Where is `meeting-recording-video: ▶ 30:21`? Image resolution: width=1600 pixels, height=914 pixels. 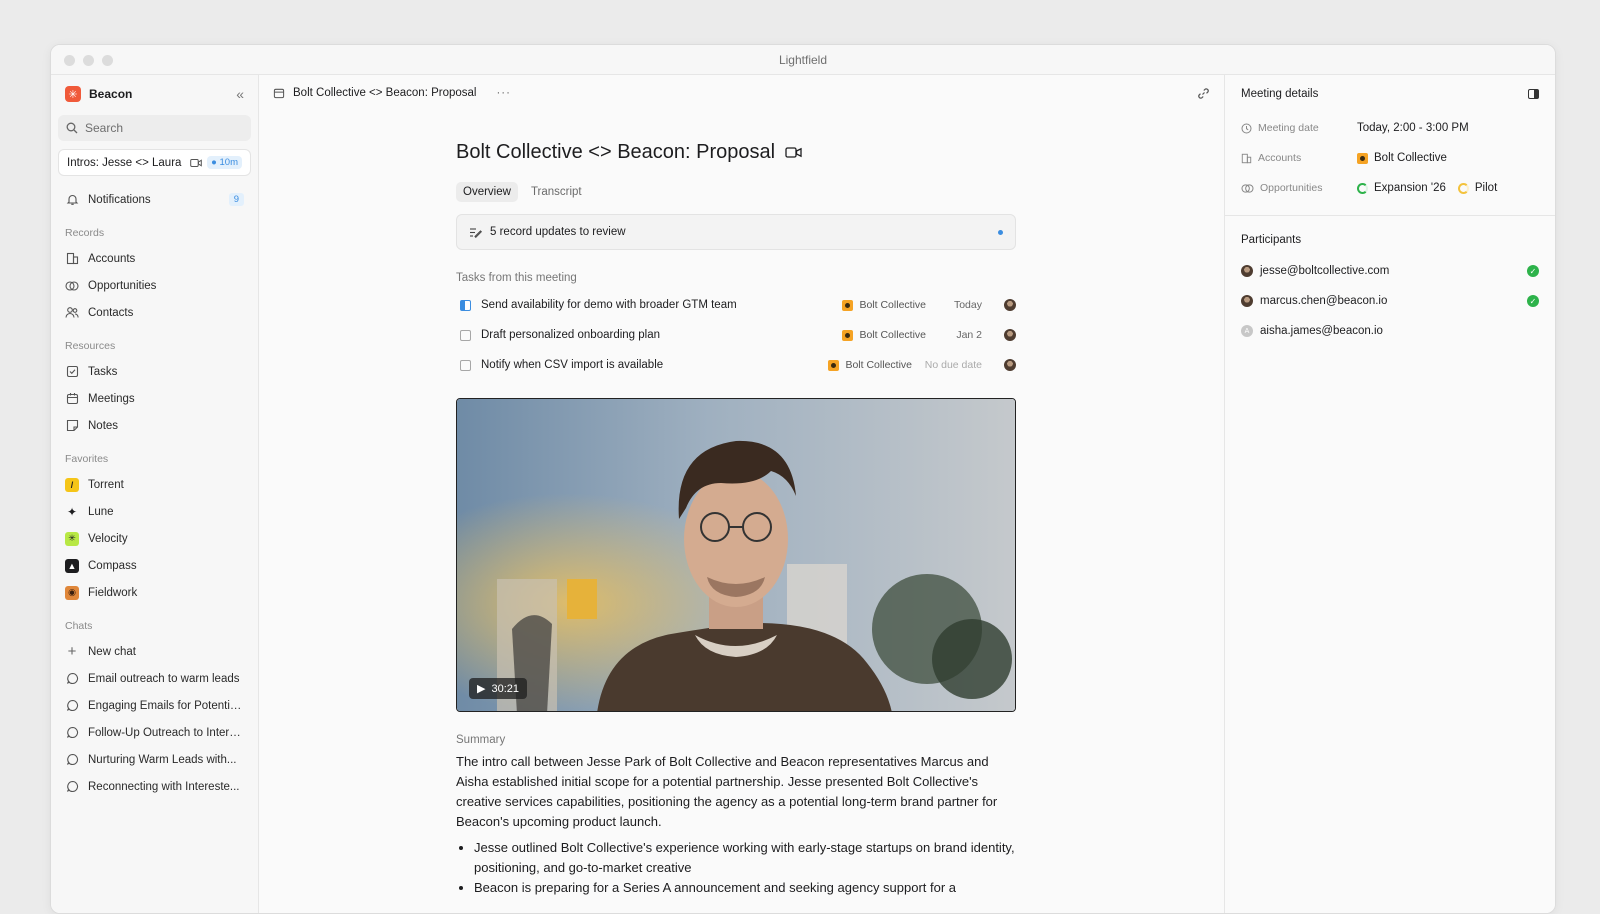
meeting-recording-video: ▶ 30:21 is located at coordinates (736, 555).